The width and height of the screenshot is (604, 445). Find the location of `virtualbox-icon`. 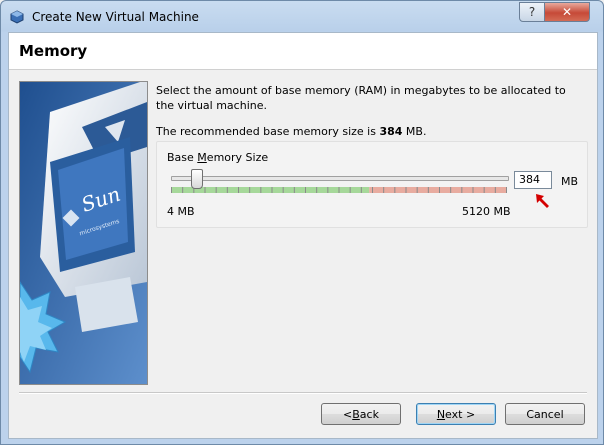

virtualbox-icon is located at coordinates (17, 17).